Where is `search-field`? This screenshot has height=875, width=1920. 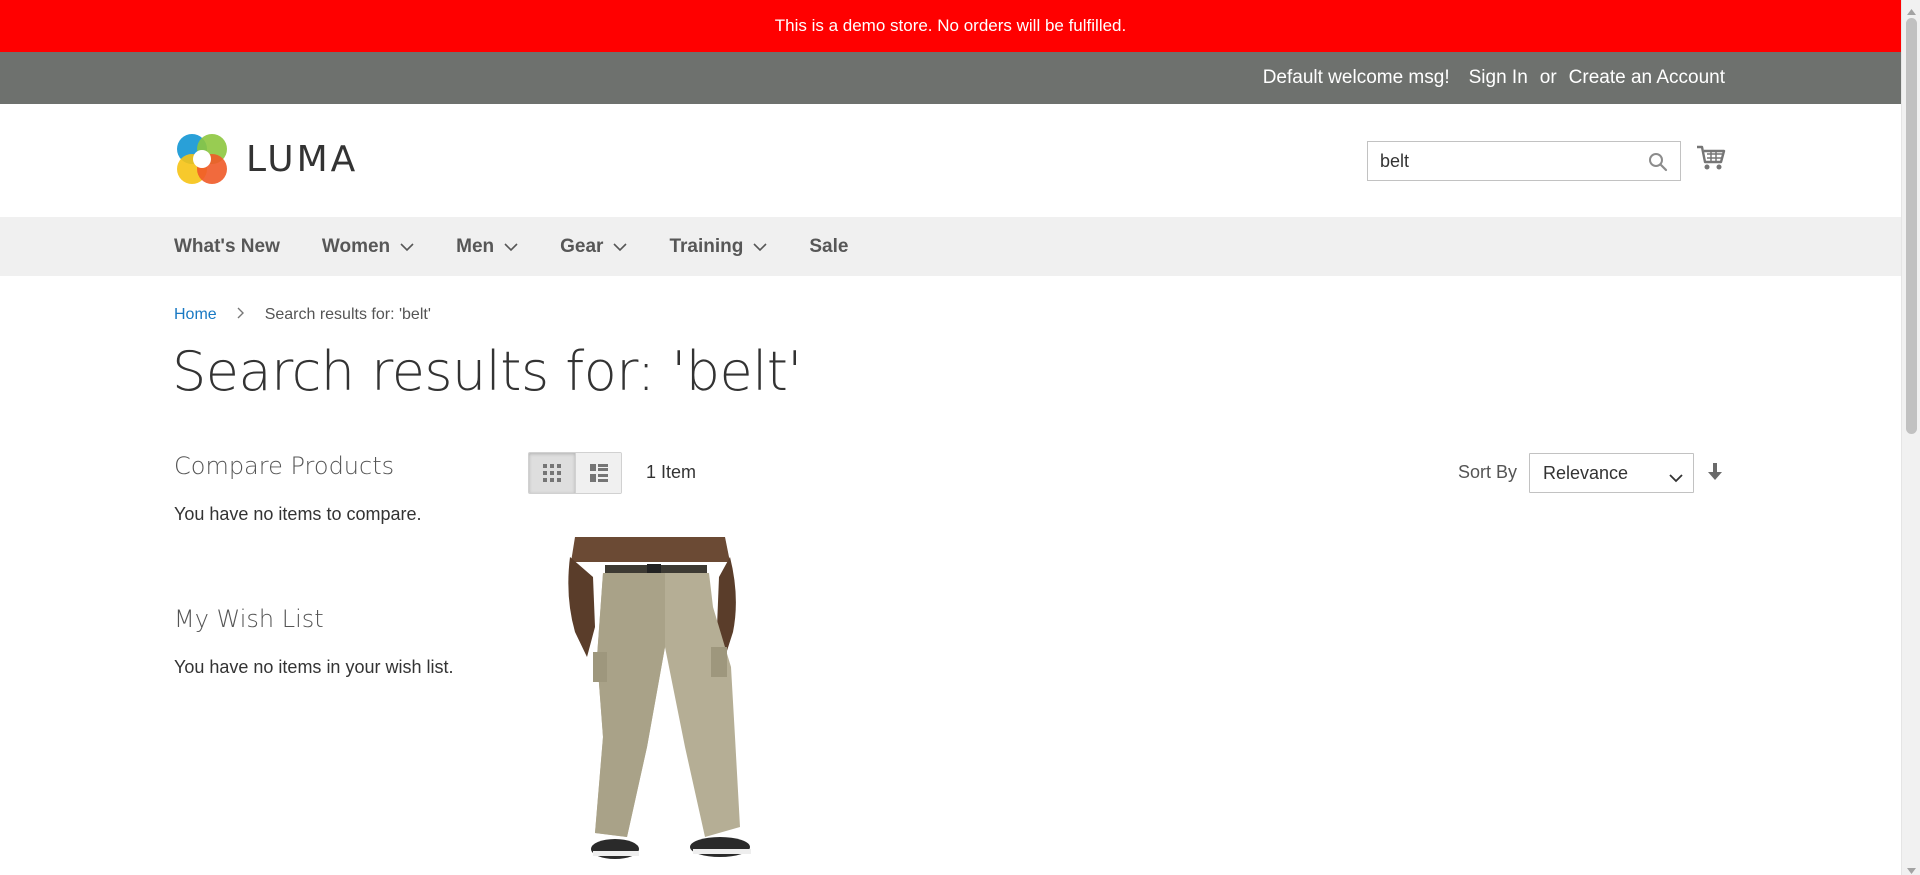
search-field is located at coordinates (1524, 161).